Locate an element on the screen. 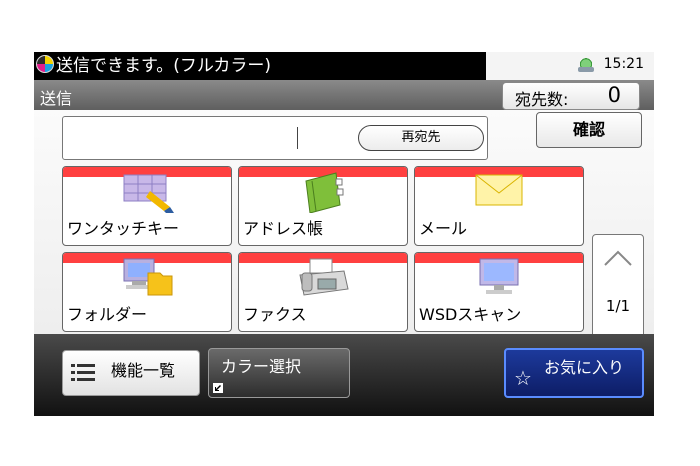 The height and width of the screenshot is (466, 700). wsd-scan-icon is located at coordinates (499, 276).